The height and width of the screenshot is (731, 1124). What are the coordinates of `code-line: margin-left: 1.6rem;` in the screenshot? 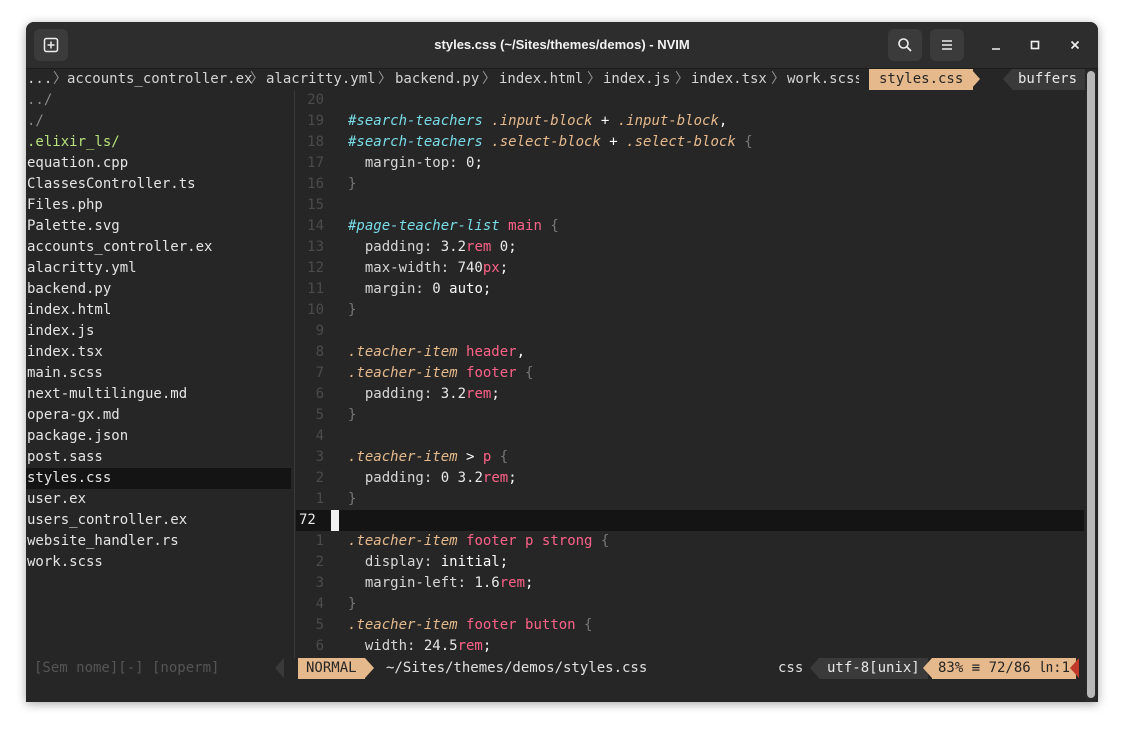 It's located at (441, 583).